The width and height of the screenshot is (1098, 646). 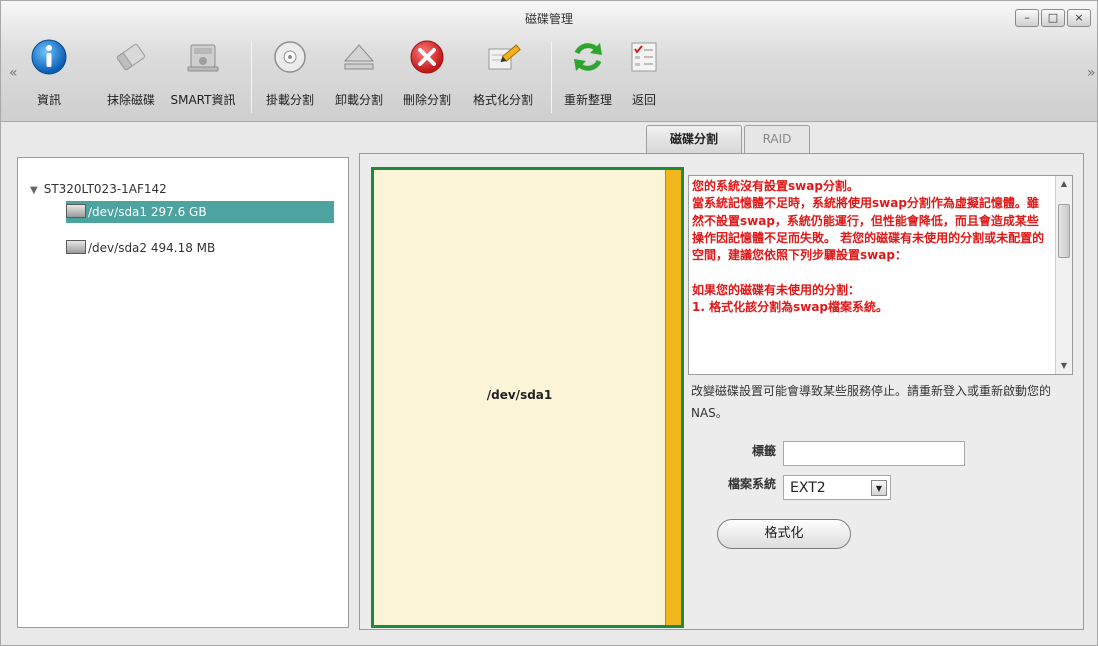 I want to click on service-note: 改變磁碟設置可能會導致某些服務停止。請重新登入或重新啟動您的NAS。, so click(x=871, y=402).